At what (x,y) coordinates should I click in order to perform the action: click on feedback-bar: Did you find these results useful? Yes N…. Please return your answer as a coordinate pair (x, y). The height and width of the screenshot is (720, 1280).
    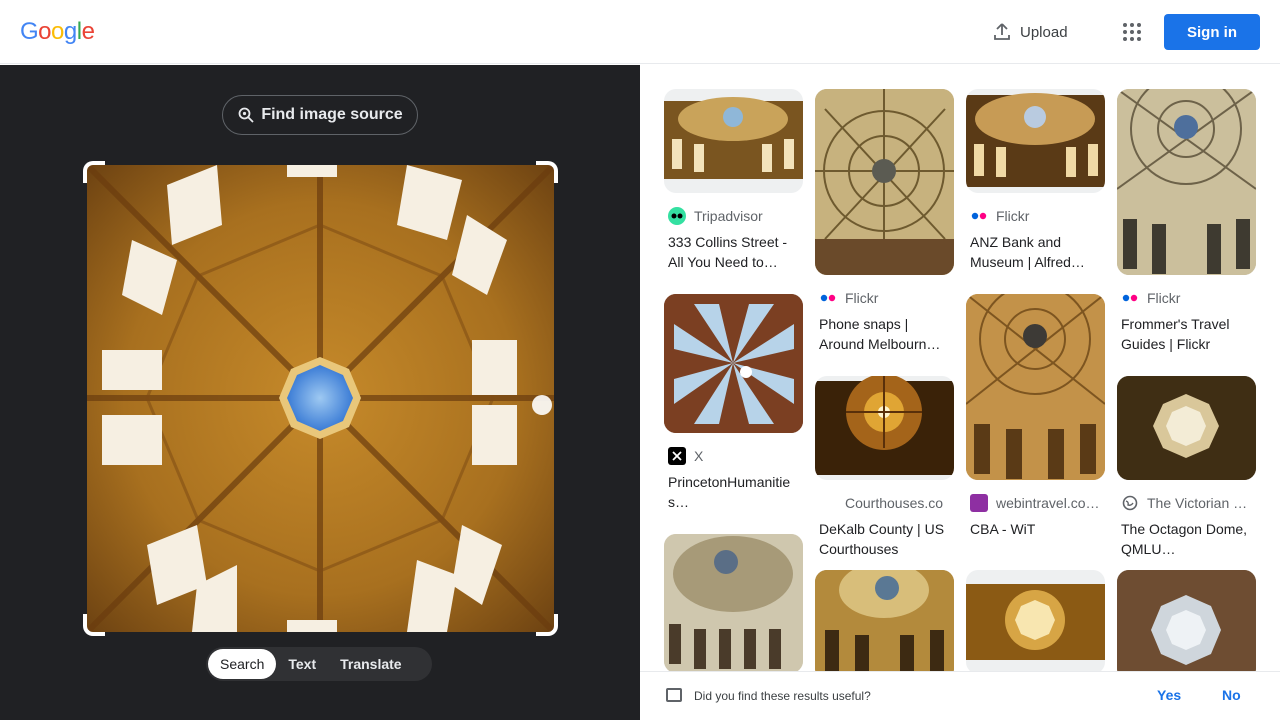
    Looking at the image, I should click on (960, 695).